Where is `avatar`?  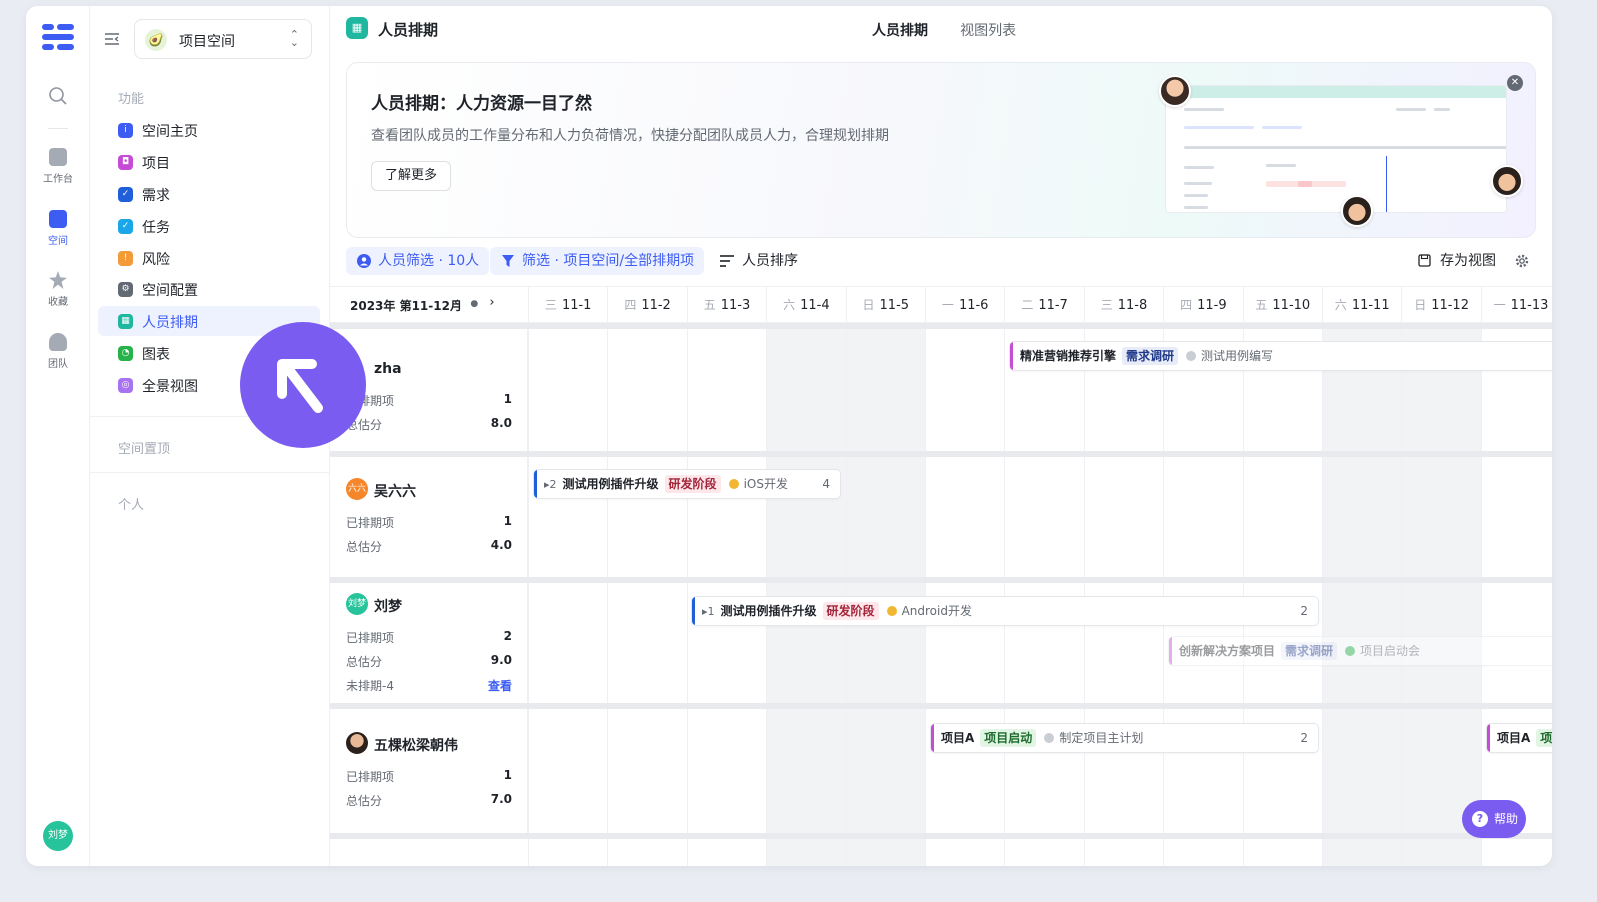 avatar is located at coordinates (357, 743).